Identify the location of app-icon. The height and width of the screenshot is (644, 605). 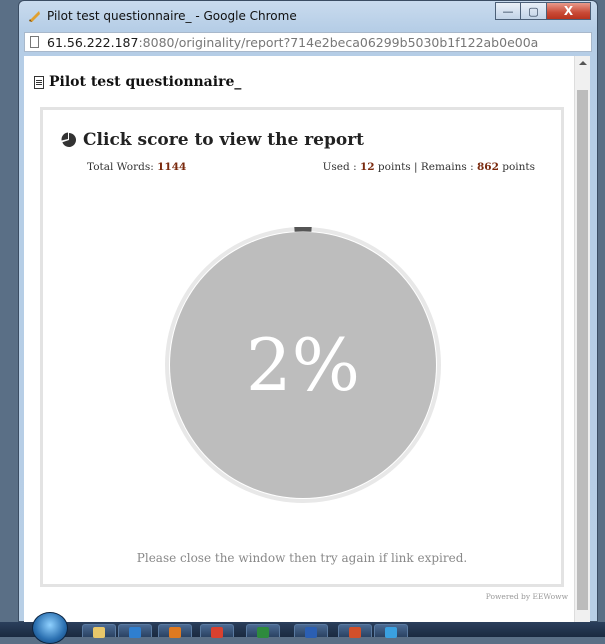
(34, 16).